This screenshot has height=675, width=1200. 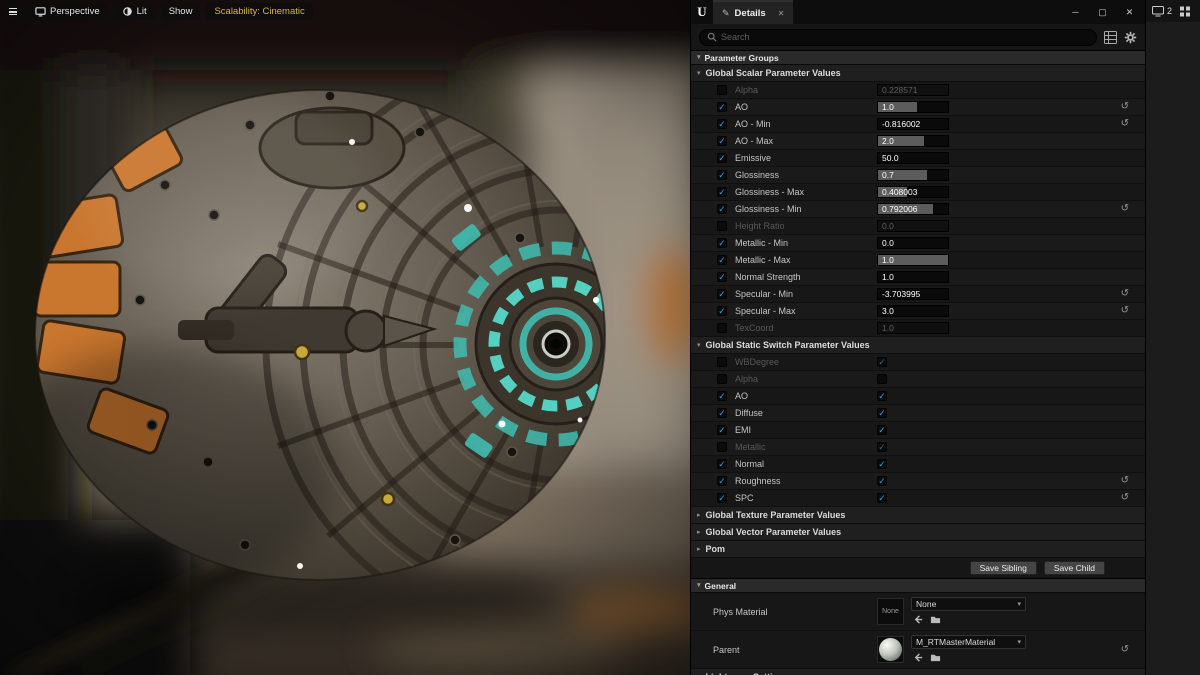 I want to click on chevron-down-icon: ▾, so click(x=699, y=345).